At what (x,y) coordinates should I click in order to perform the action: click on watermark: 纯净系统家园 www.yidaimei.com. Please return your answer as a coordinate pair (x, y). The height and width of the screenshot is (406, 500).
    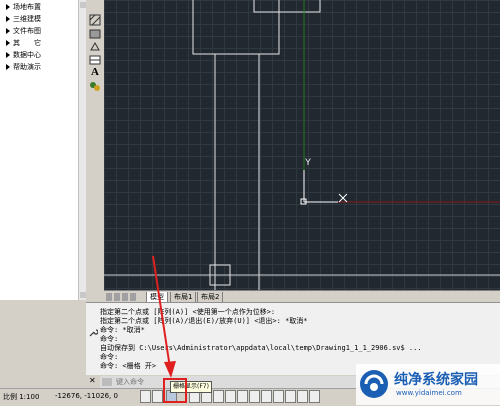
    Looking at the image, I should click on (428, 384).